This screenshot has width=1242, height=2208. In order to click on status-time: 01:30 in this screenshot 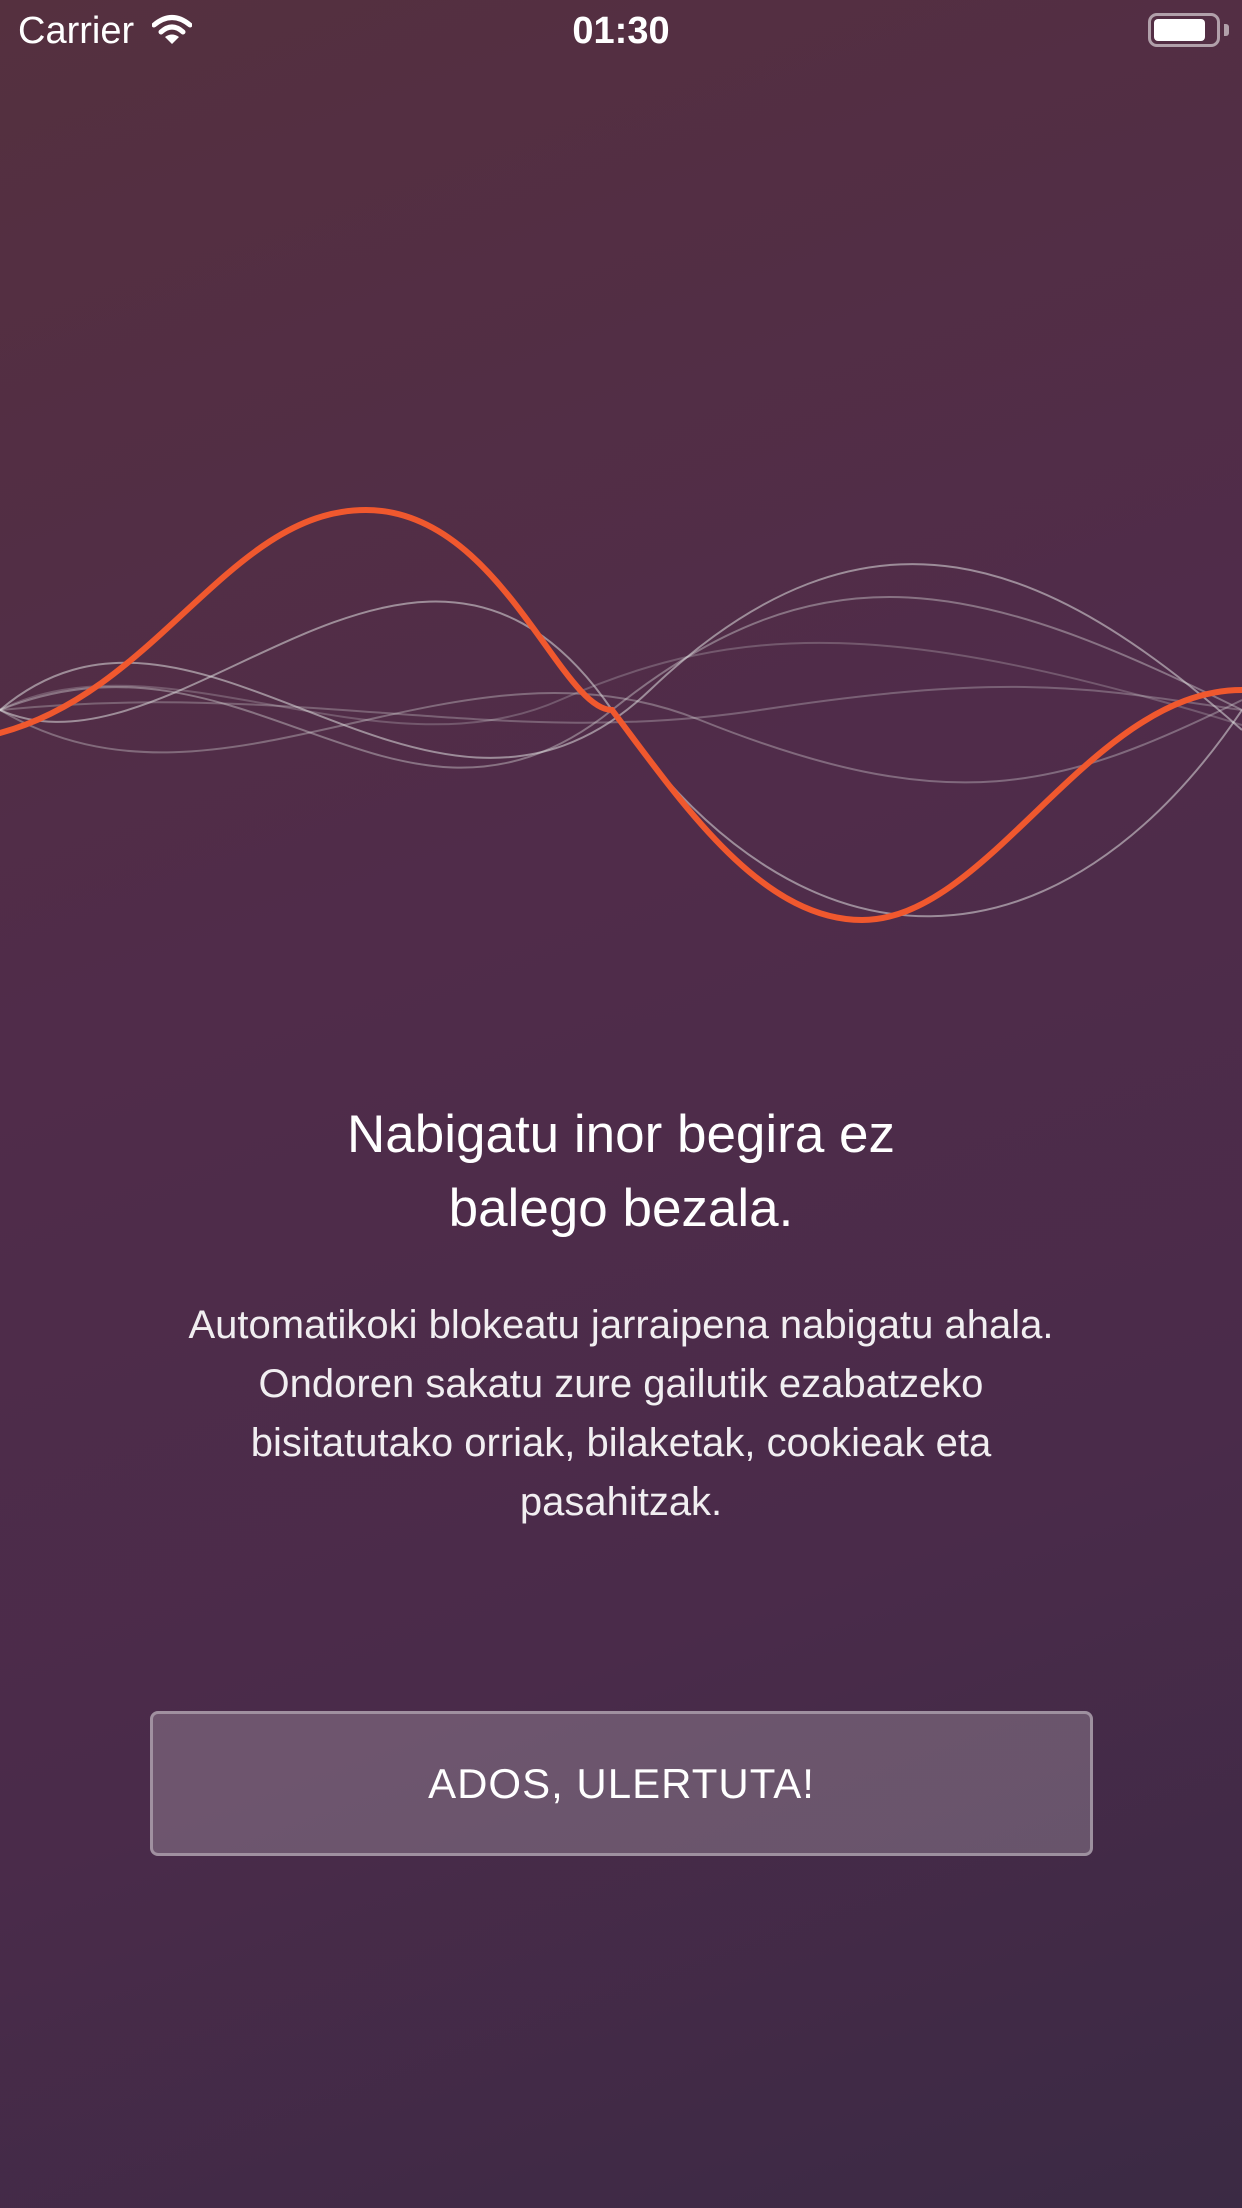, I will do `click(621, 31)`.